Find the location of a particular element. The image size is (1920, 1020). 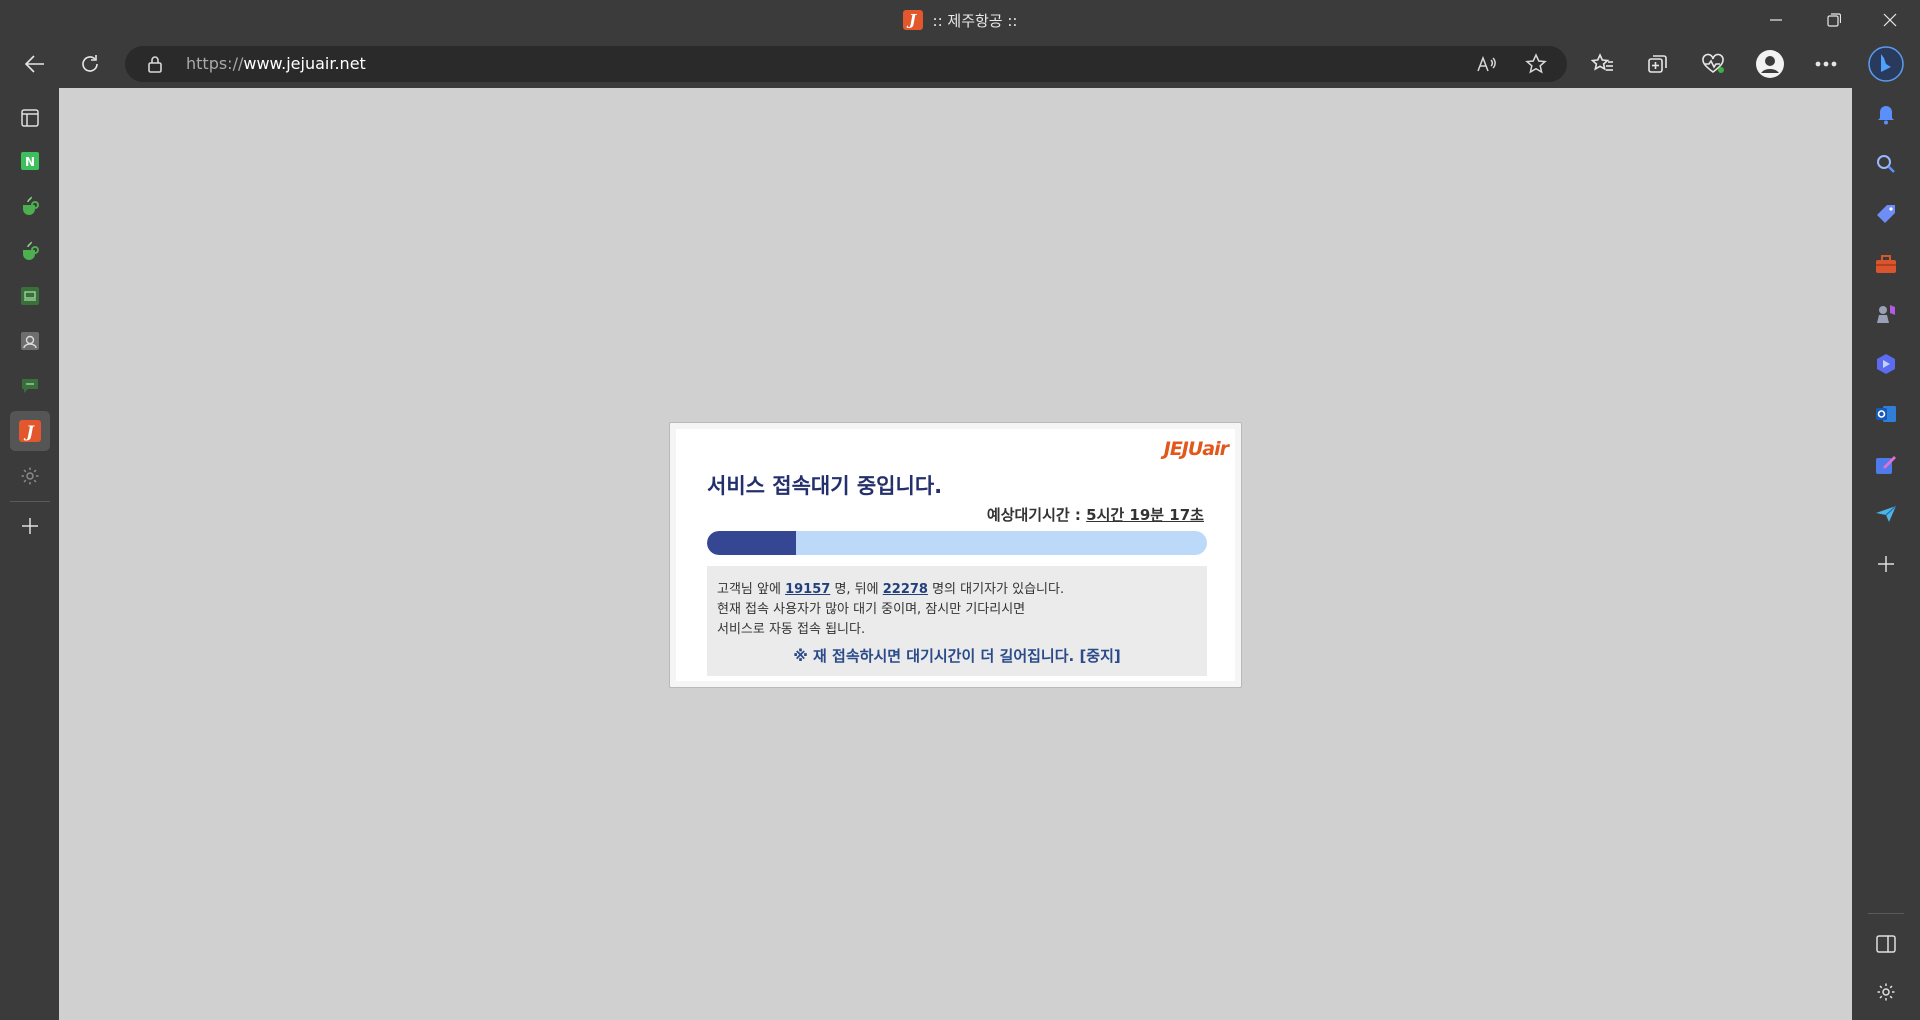

split-screen-button is located at coordinates (1886, 944).